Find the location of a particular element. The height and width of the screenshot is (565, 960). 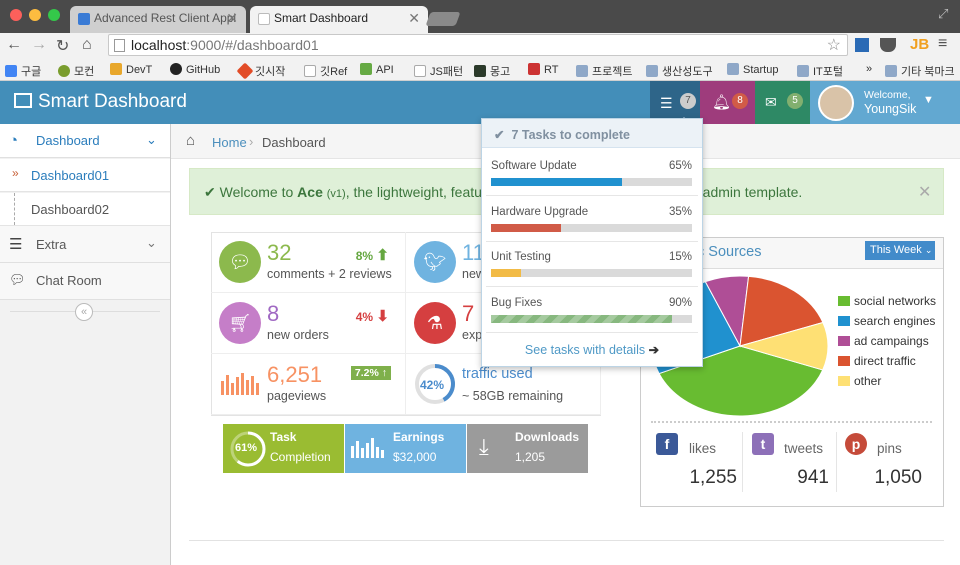

user-menu-button: Welcome, YoungSik ▼ is located at coordinates (885, 102).